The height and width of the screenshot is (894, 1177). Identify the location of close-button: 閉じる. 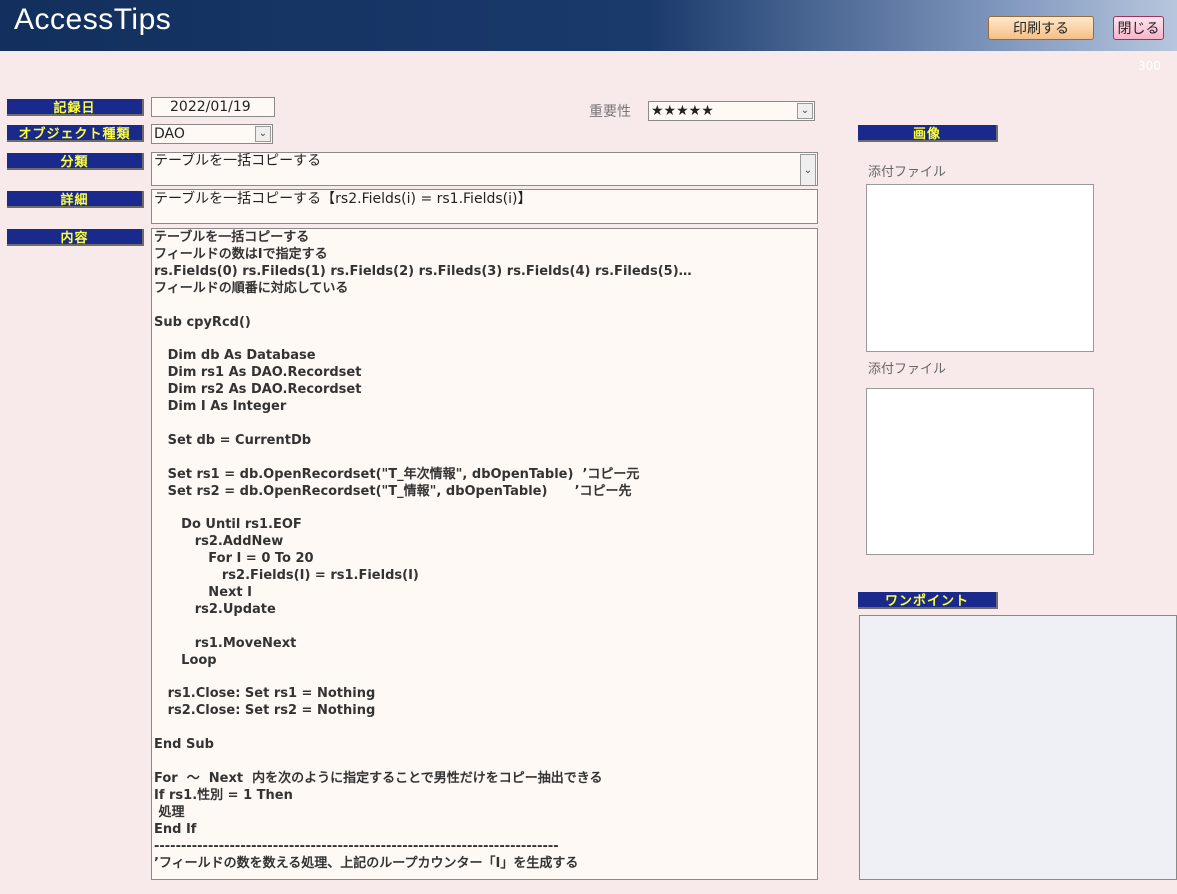
(1138, 28).